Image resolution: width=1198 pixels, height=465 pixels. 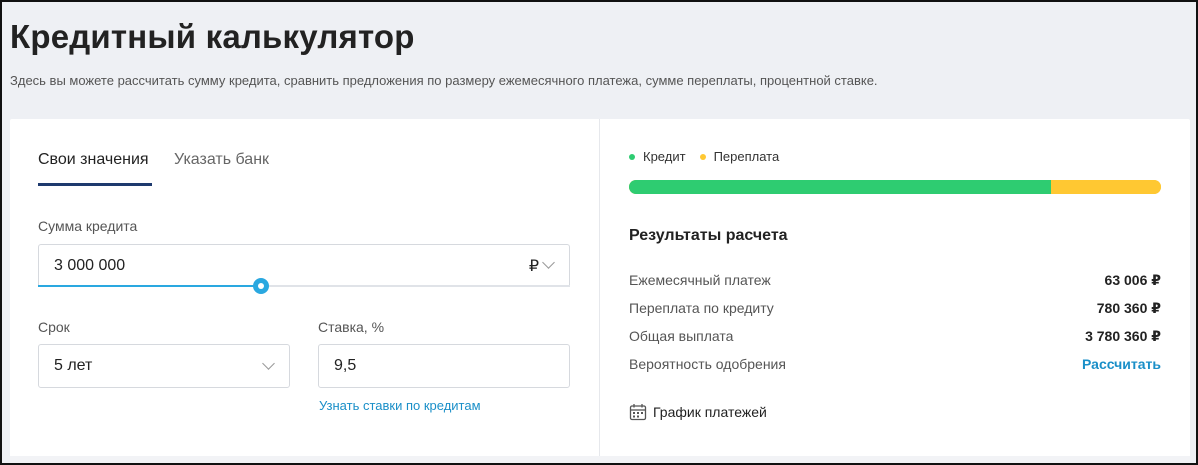 What do you see at coordinates (710, 412) in the screenshot?
I see `payment-schedule-label: График платежей` at bounding box center [710, 412].